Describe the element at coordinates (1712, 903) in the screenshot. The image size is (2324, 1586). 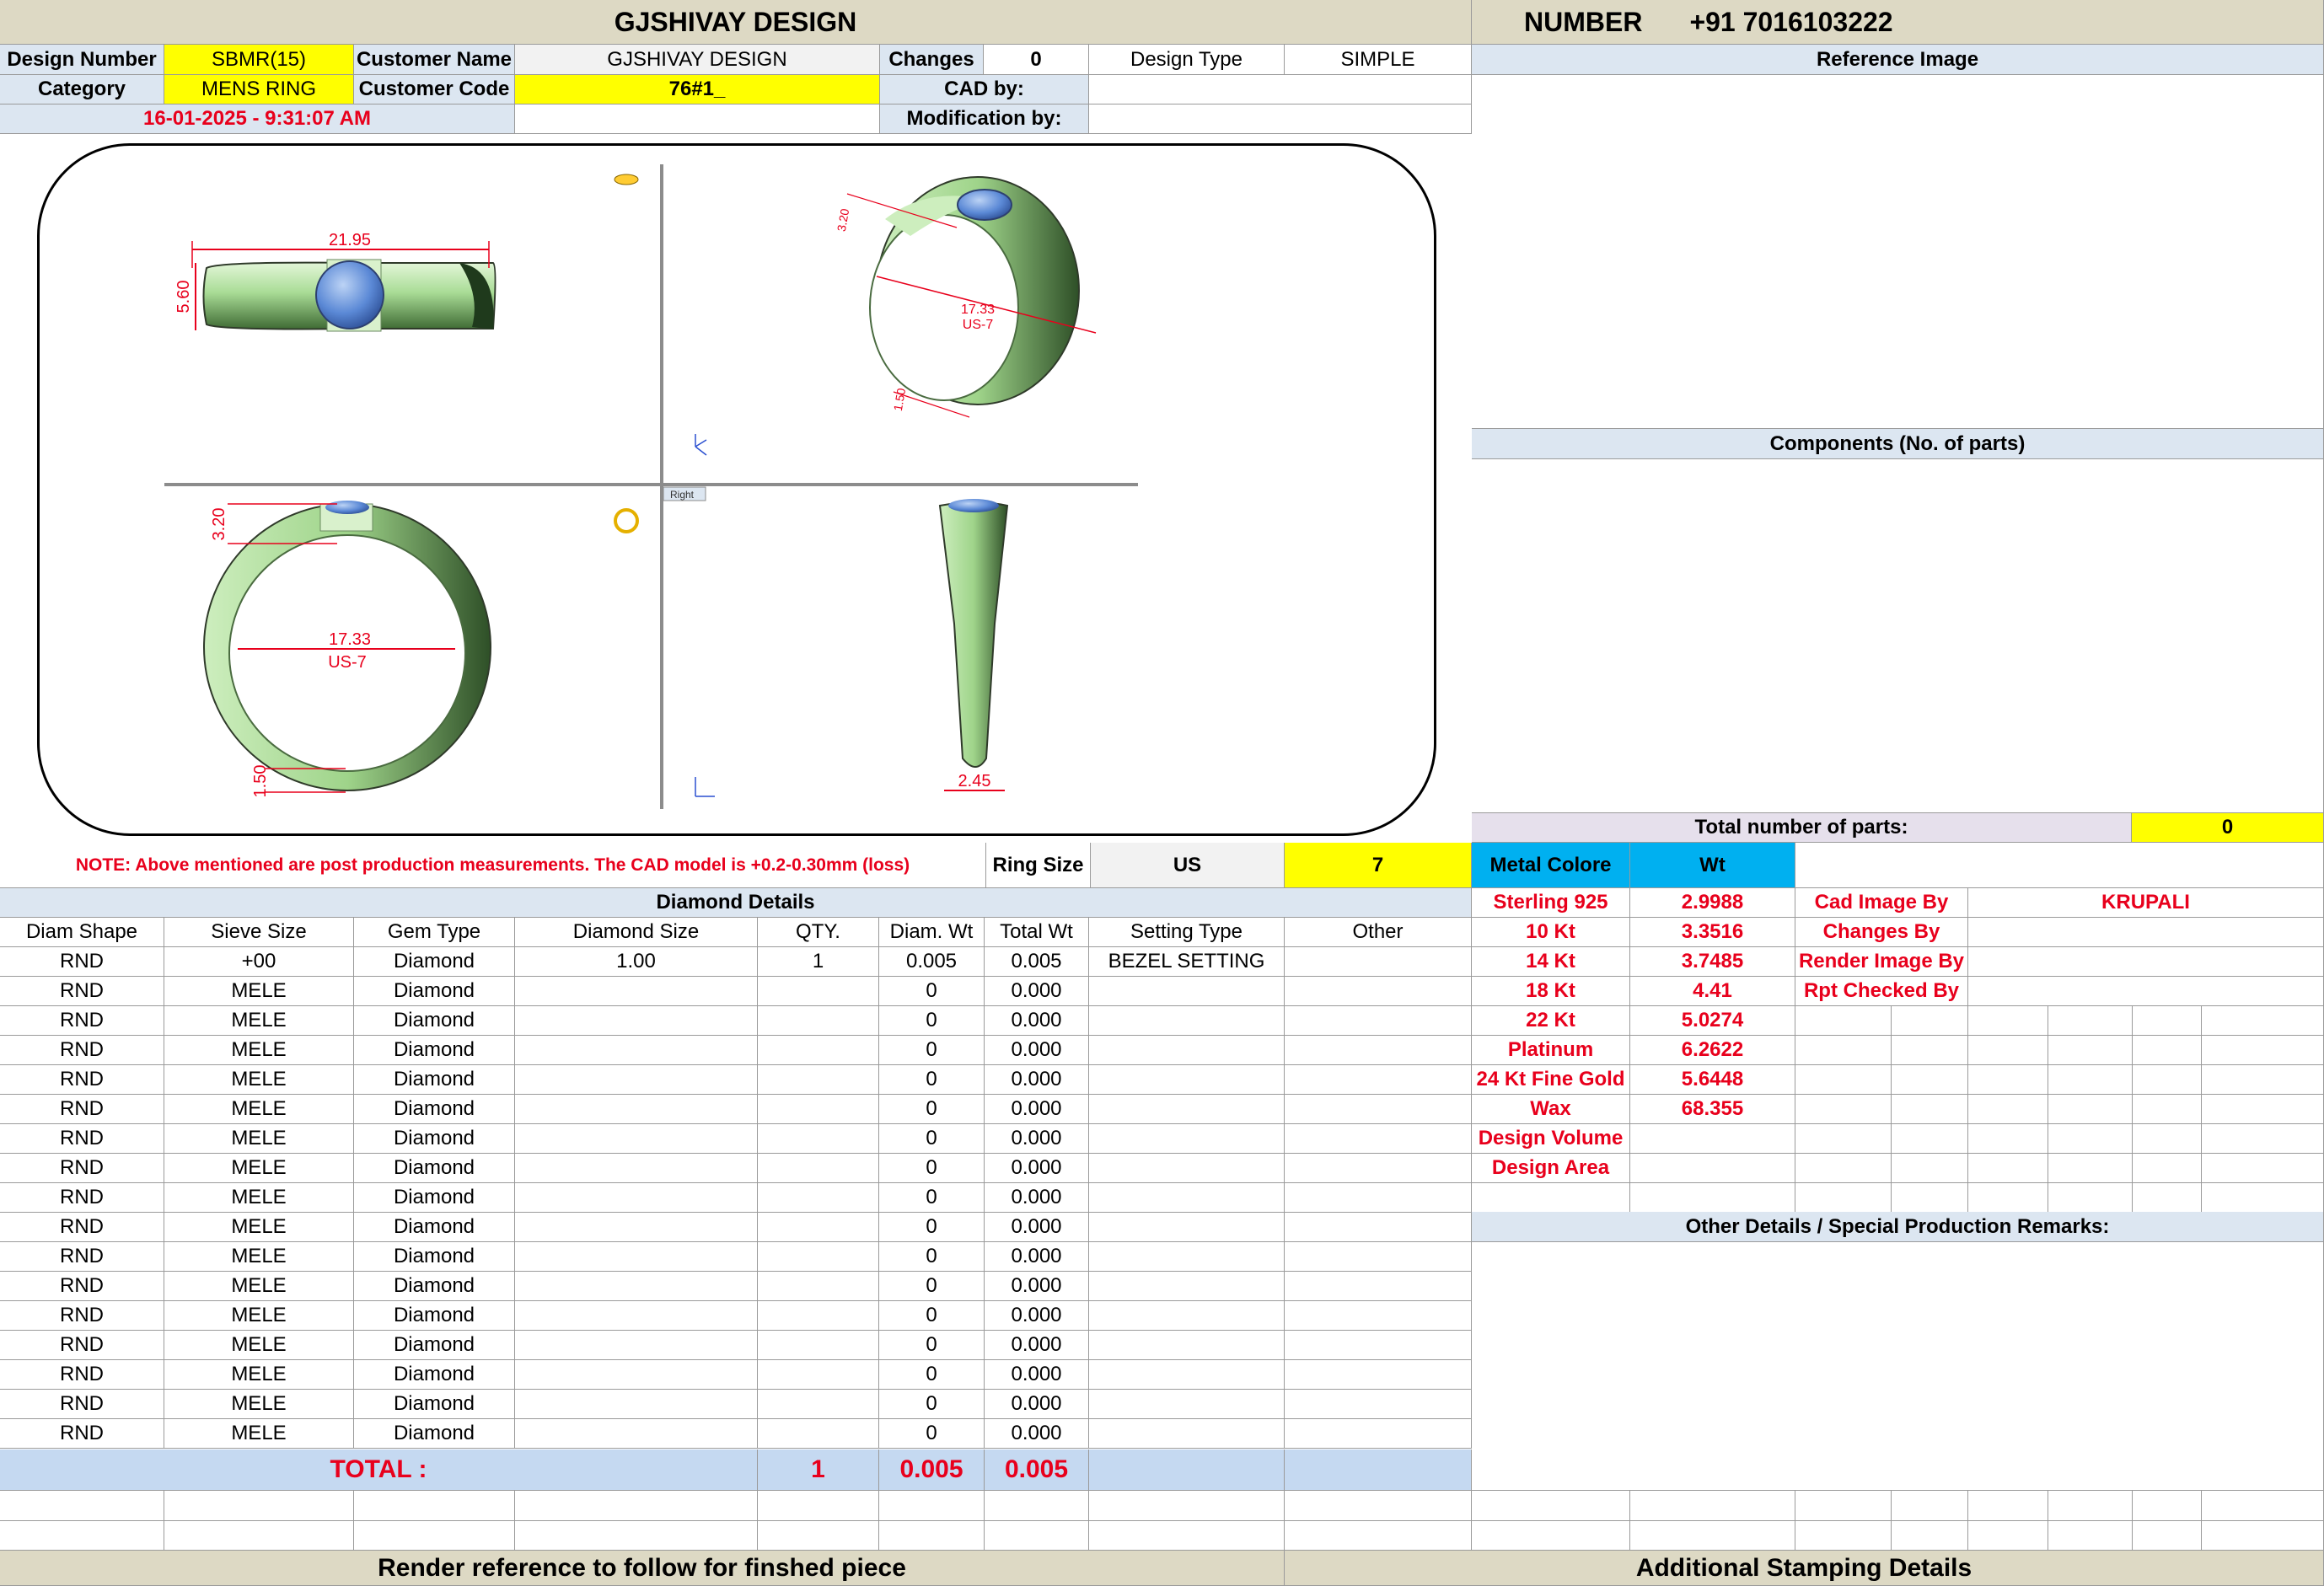
I see `metal-weight: 2.9988` at that location.